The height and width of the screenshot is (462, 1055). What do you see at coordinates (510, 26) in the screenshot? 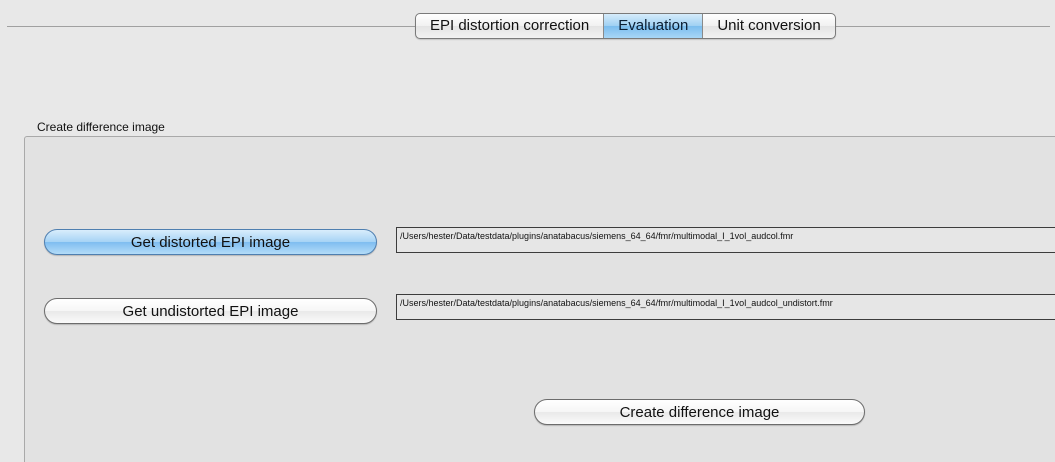
I see `tab-epi-distortion-correction: EPI distortion correction` at bounding box center [510, 26].